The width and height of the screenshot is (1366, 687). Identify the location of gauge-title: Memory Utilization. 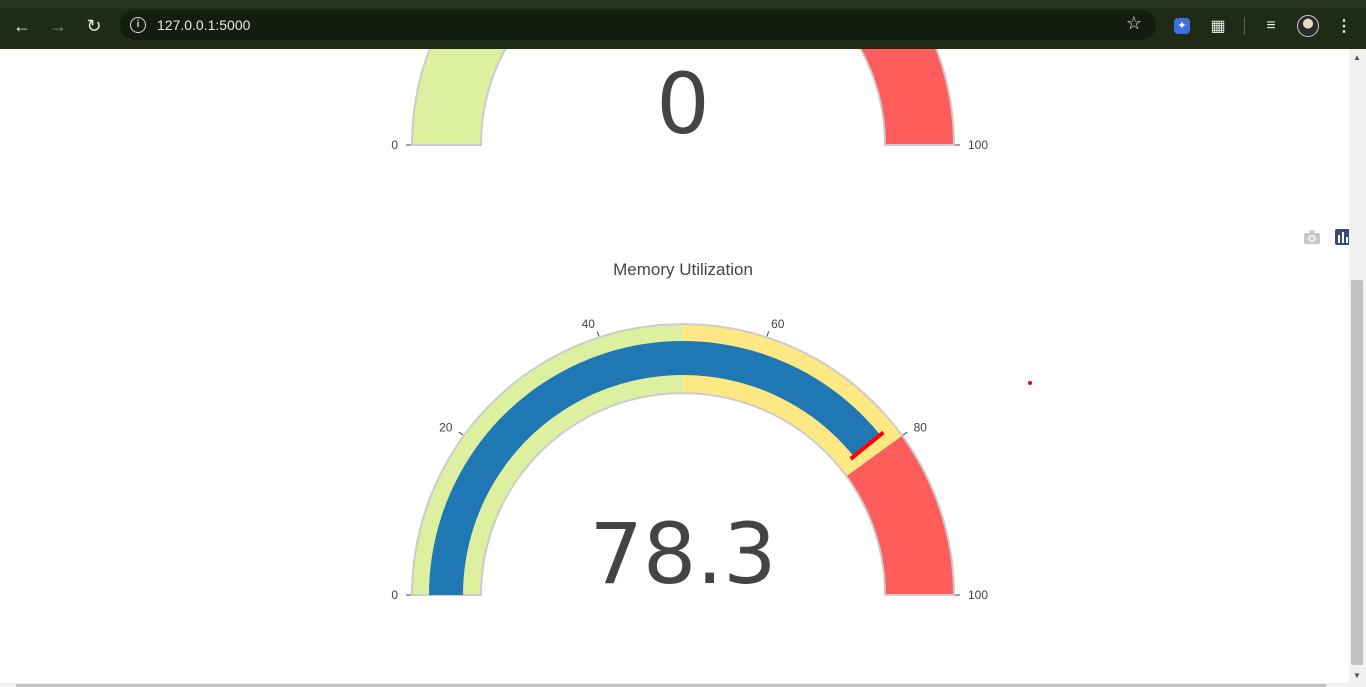
(683, 269).